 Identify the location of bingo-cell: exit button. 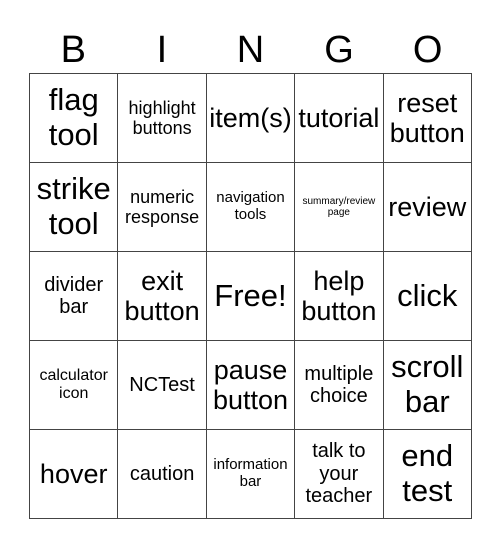
(162, 296).